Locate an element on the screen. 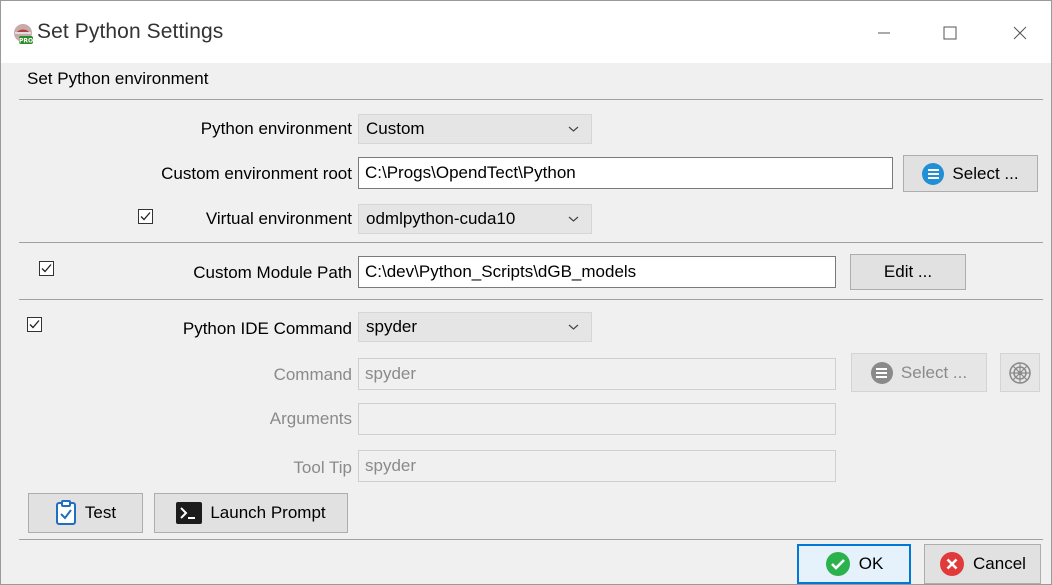 The image size is (1052, 585). virtual-env-checkbox is located at coordinates (145, 216).